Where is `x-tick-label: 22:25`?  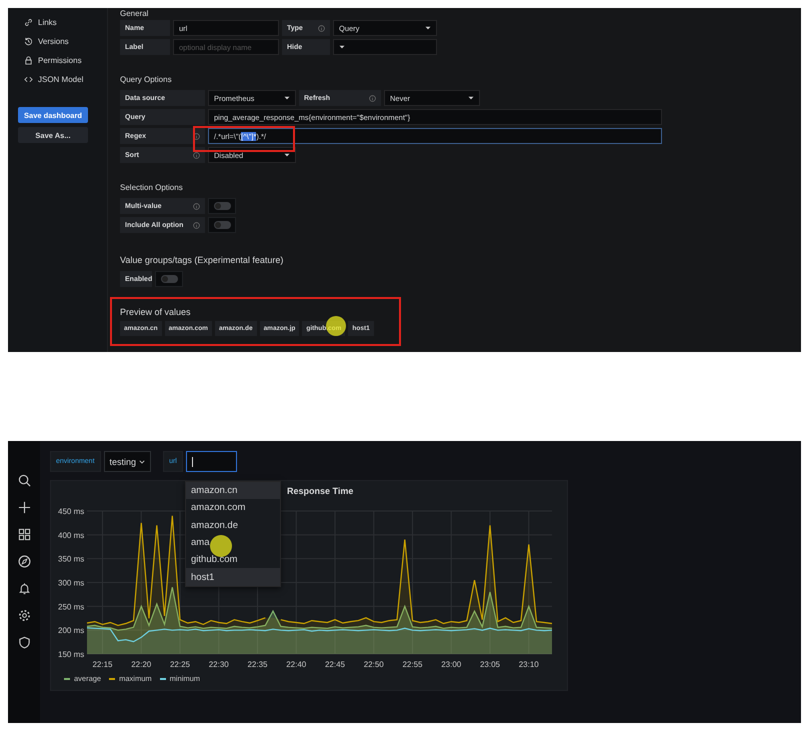 x-tick-label: 22:25 is located at coordinates (180, 664).